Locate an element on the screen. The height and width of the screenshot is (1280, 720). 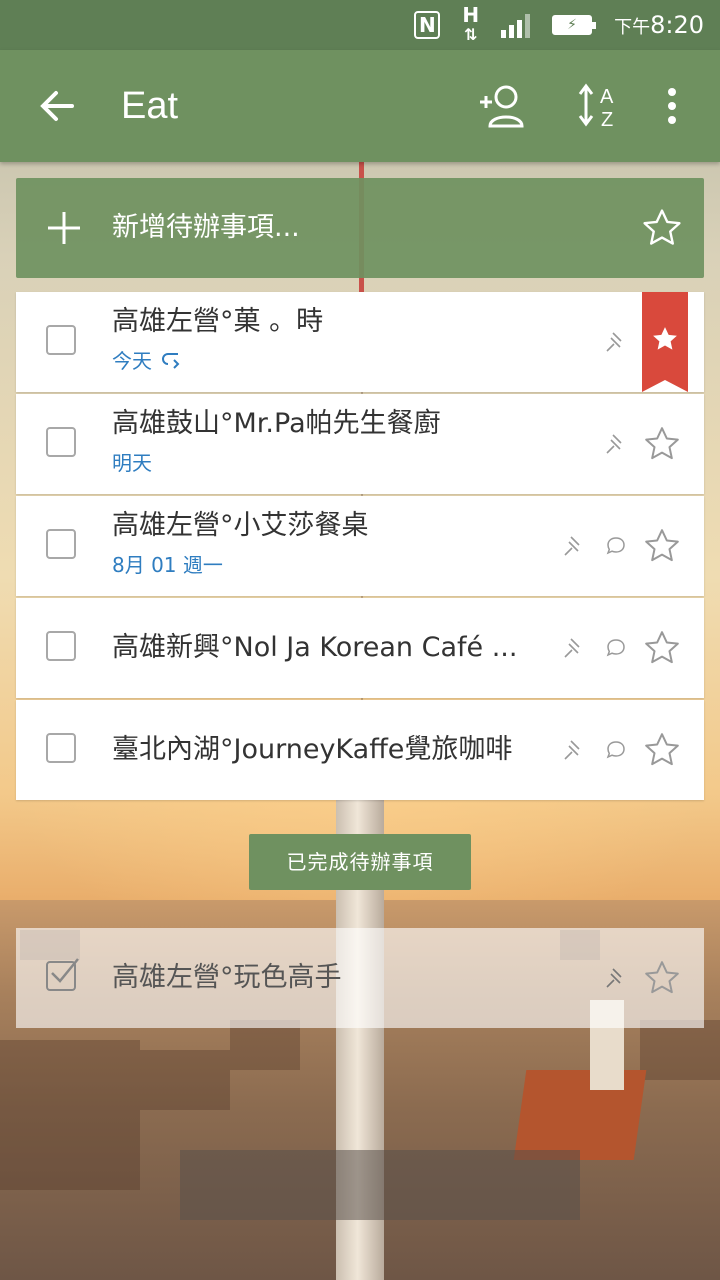
signal-icon is located at coordinates (516, 25).